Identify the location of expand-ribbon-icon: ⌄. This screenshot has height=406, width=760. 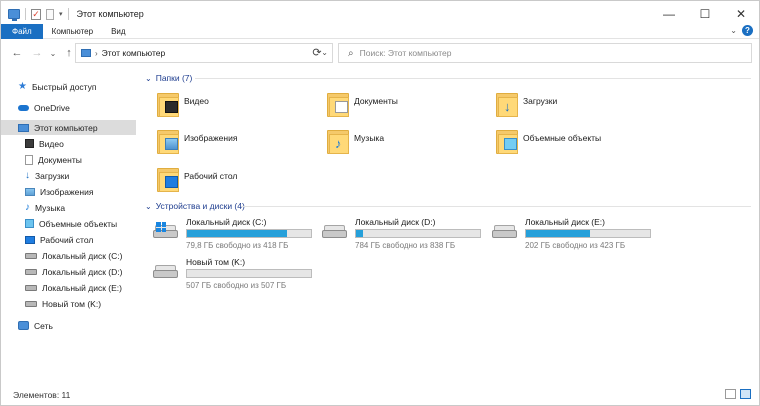
(733, 30).